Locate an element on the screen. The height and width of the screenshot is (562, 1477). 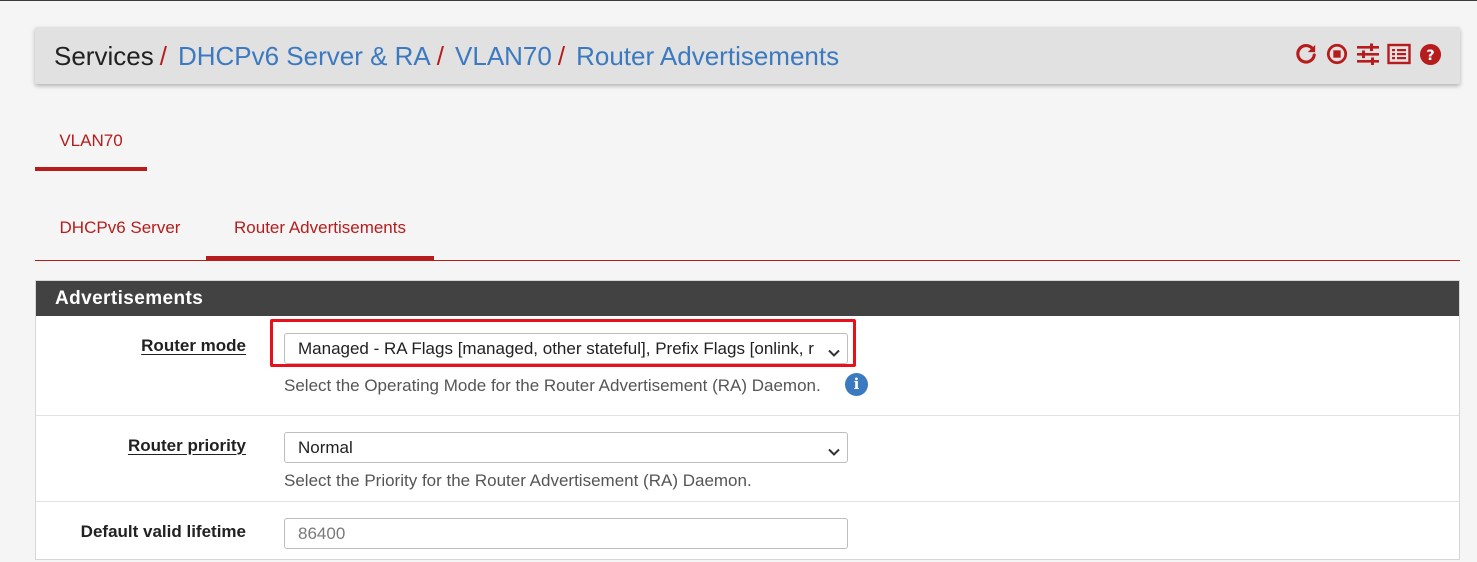
subtab-bar: DHCPv6 Server Router Advertisements is located at coordinates (747, 234).